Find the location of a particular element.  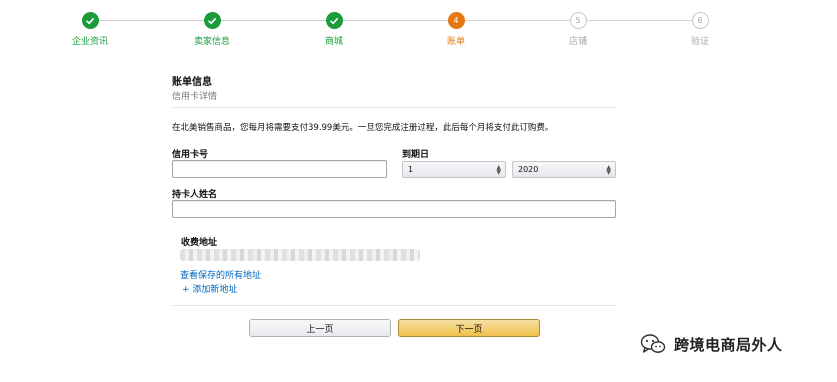

step-label: 账单 is located at coordinates (455, 42).